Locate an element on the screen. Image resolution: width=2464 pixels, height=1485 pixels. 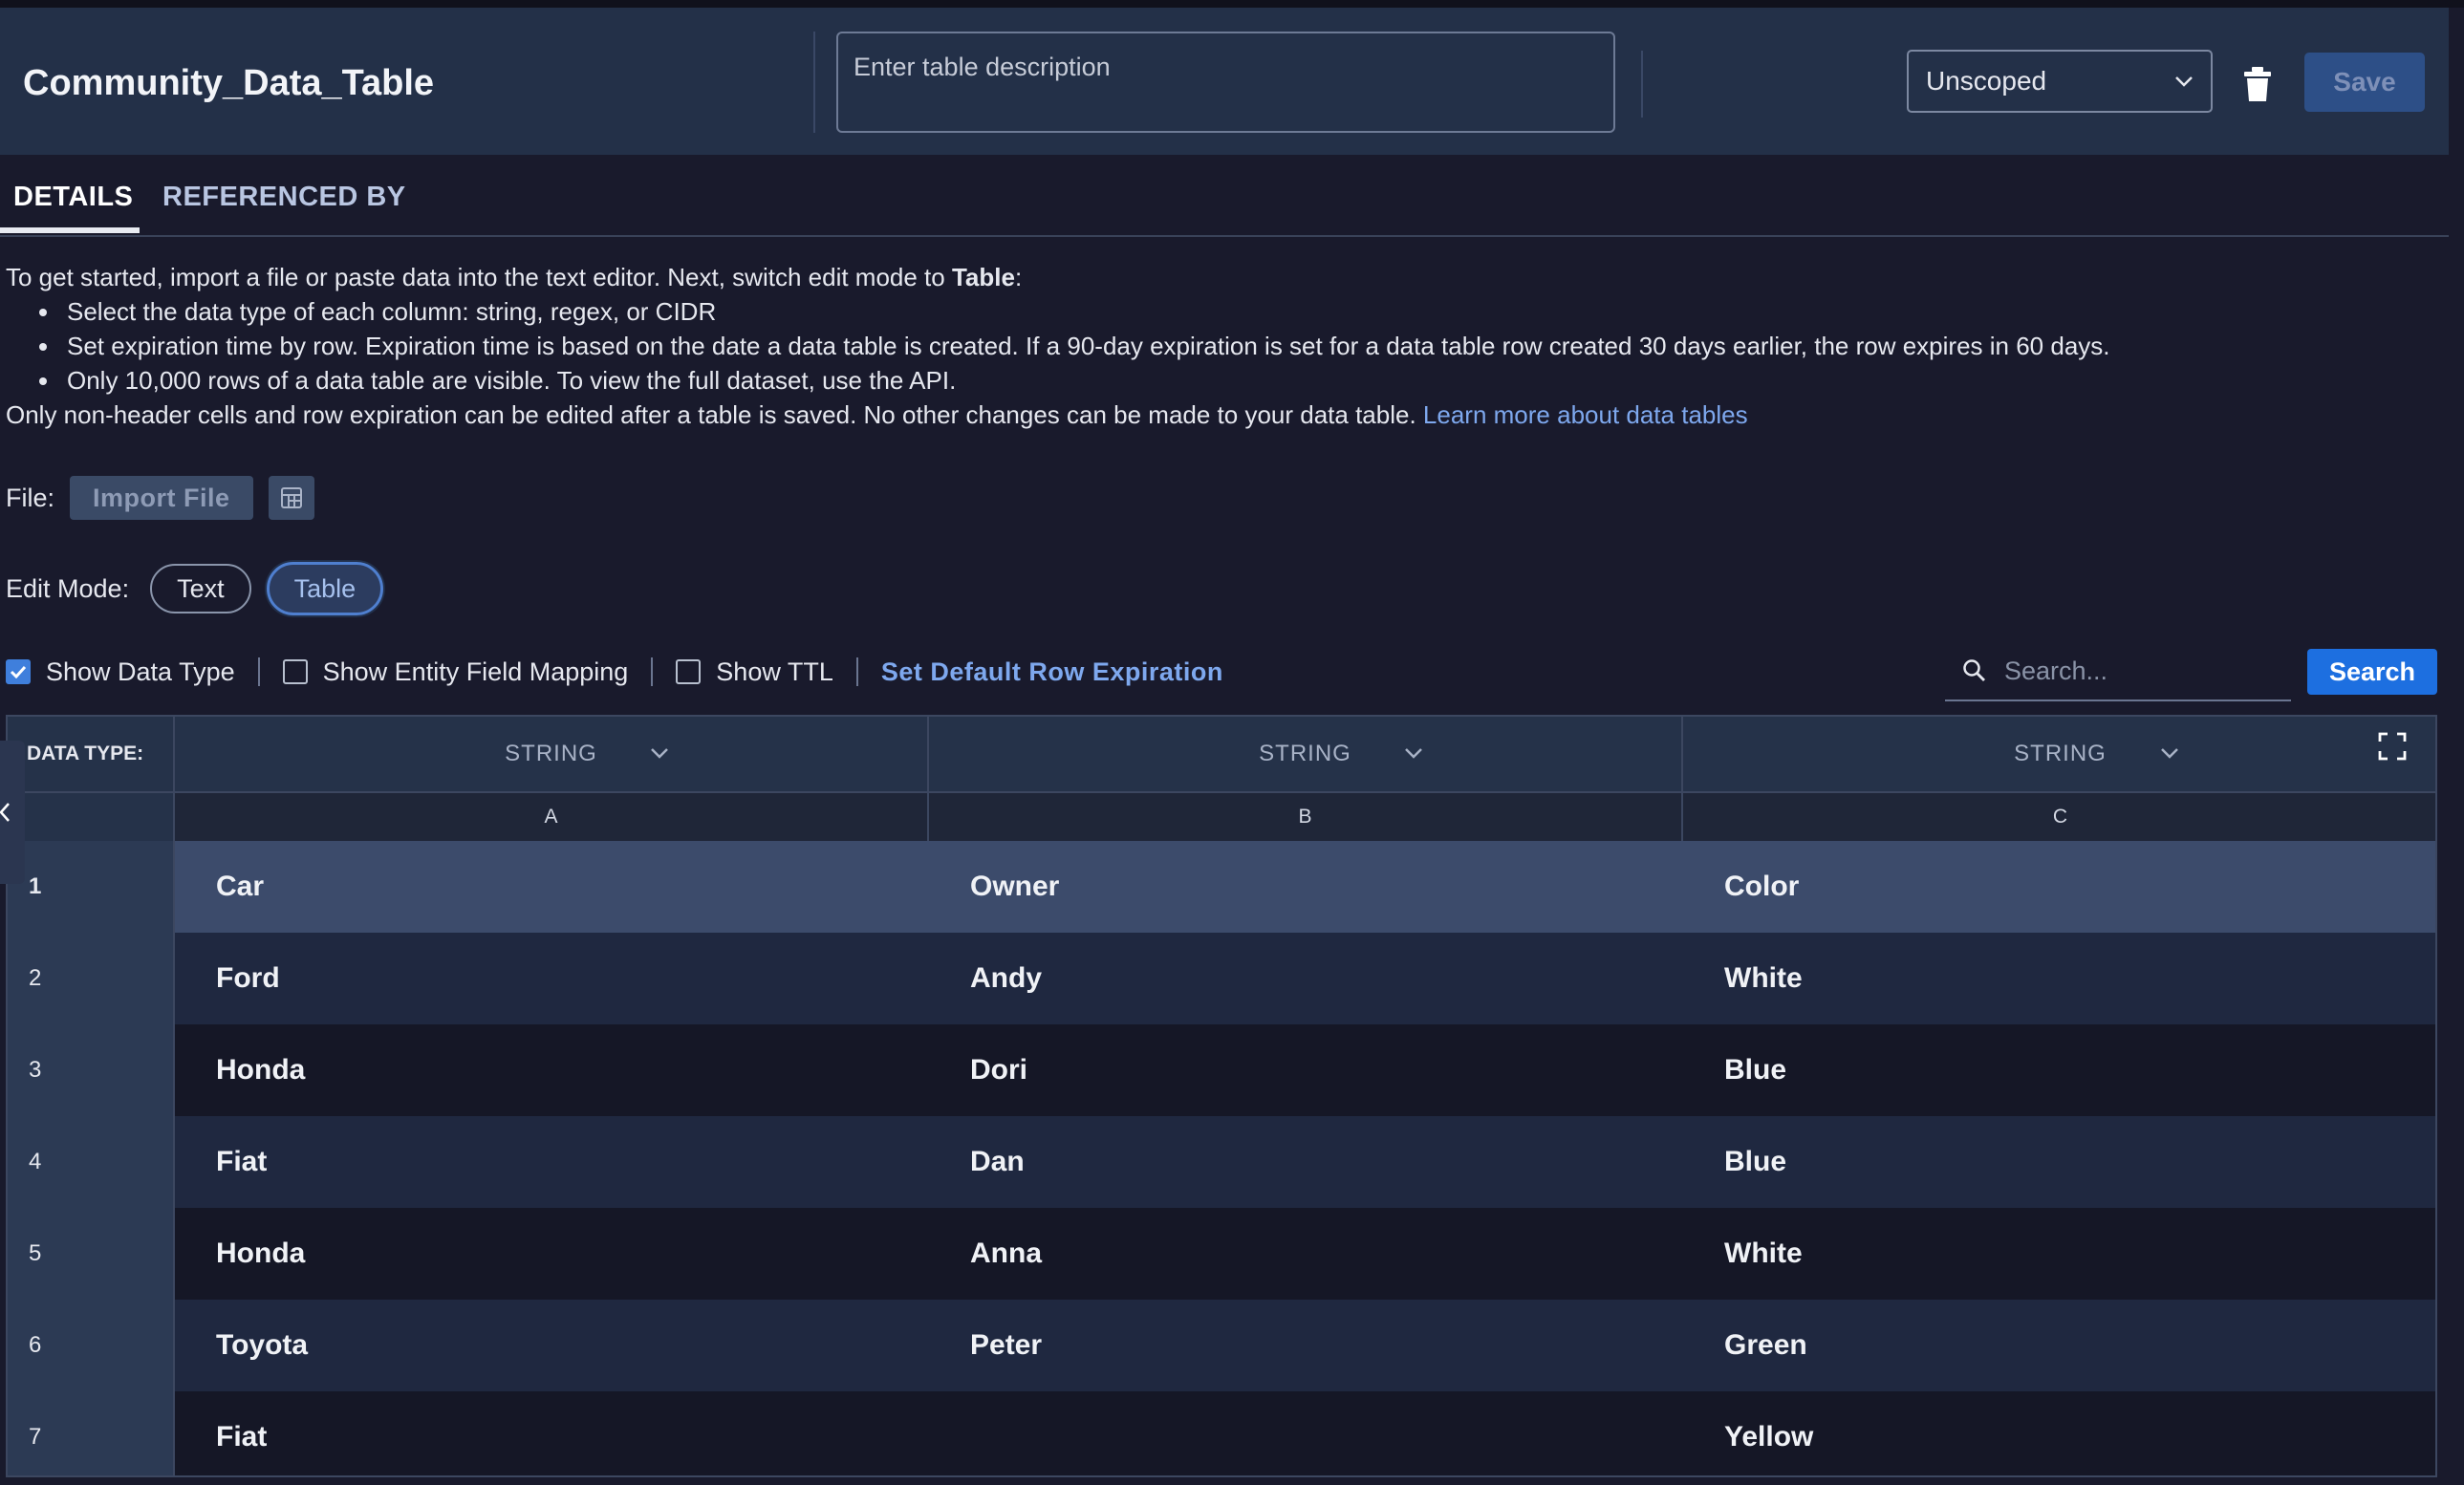
table-row: 5 Honda Anna White is located at coordinates (1222, 1254).